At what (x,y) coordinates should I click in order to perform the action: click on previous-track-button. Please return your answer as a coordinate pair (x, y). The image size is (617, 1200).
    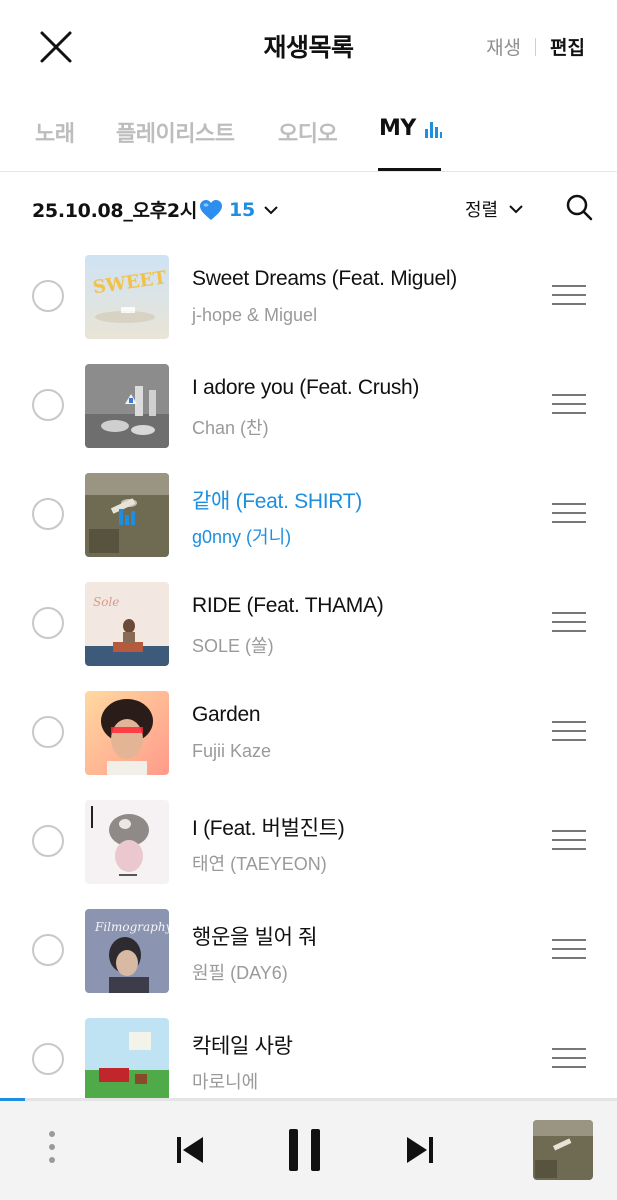
    Looking at the image, I should click on (190, 1152).